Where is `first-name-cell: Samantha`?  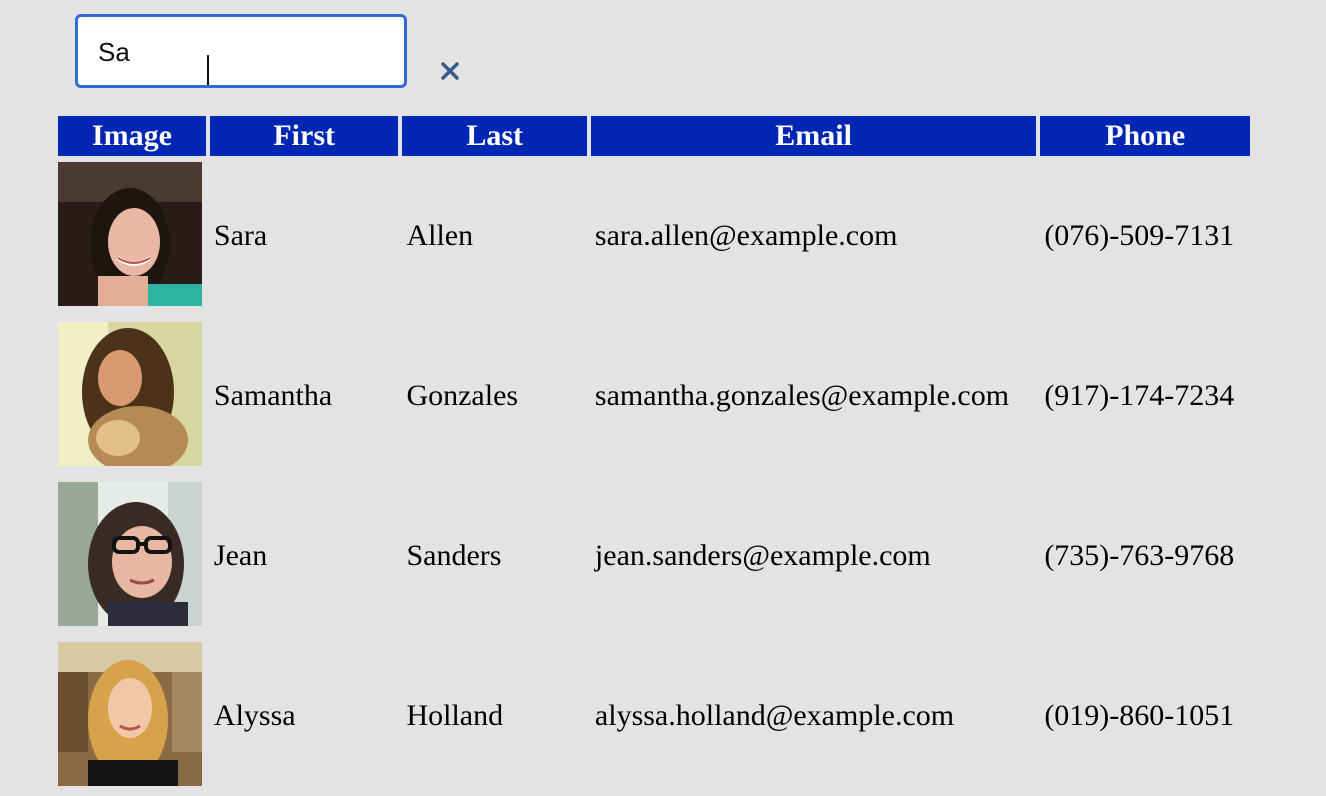
first-name-cell: Samantha is located at coordinates (273, 395).